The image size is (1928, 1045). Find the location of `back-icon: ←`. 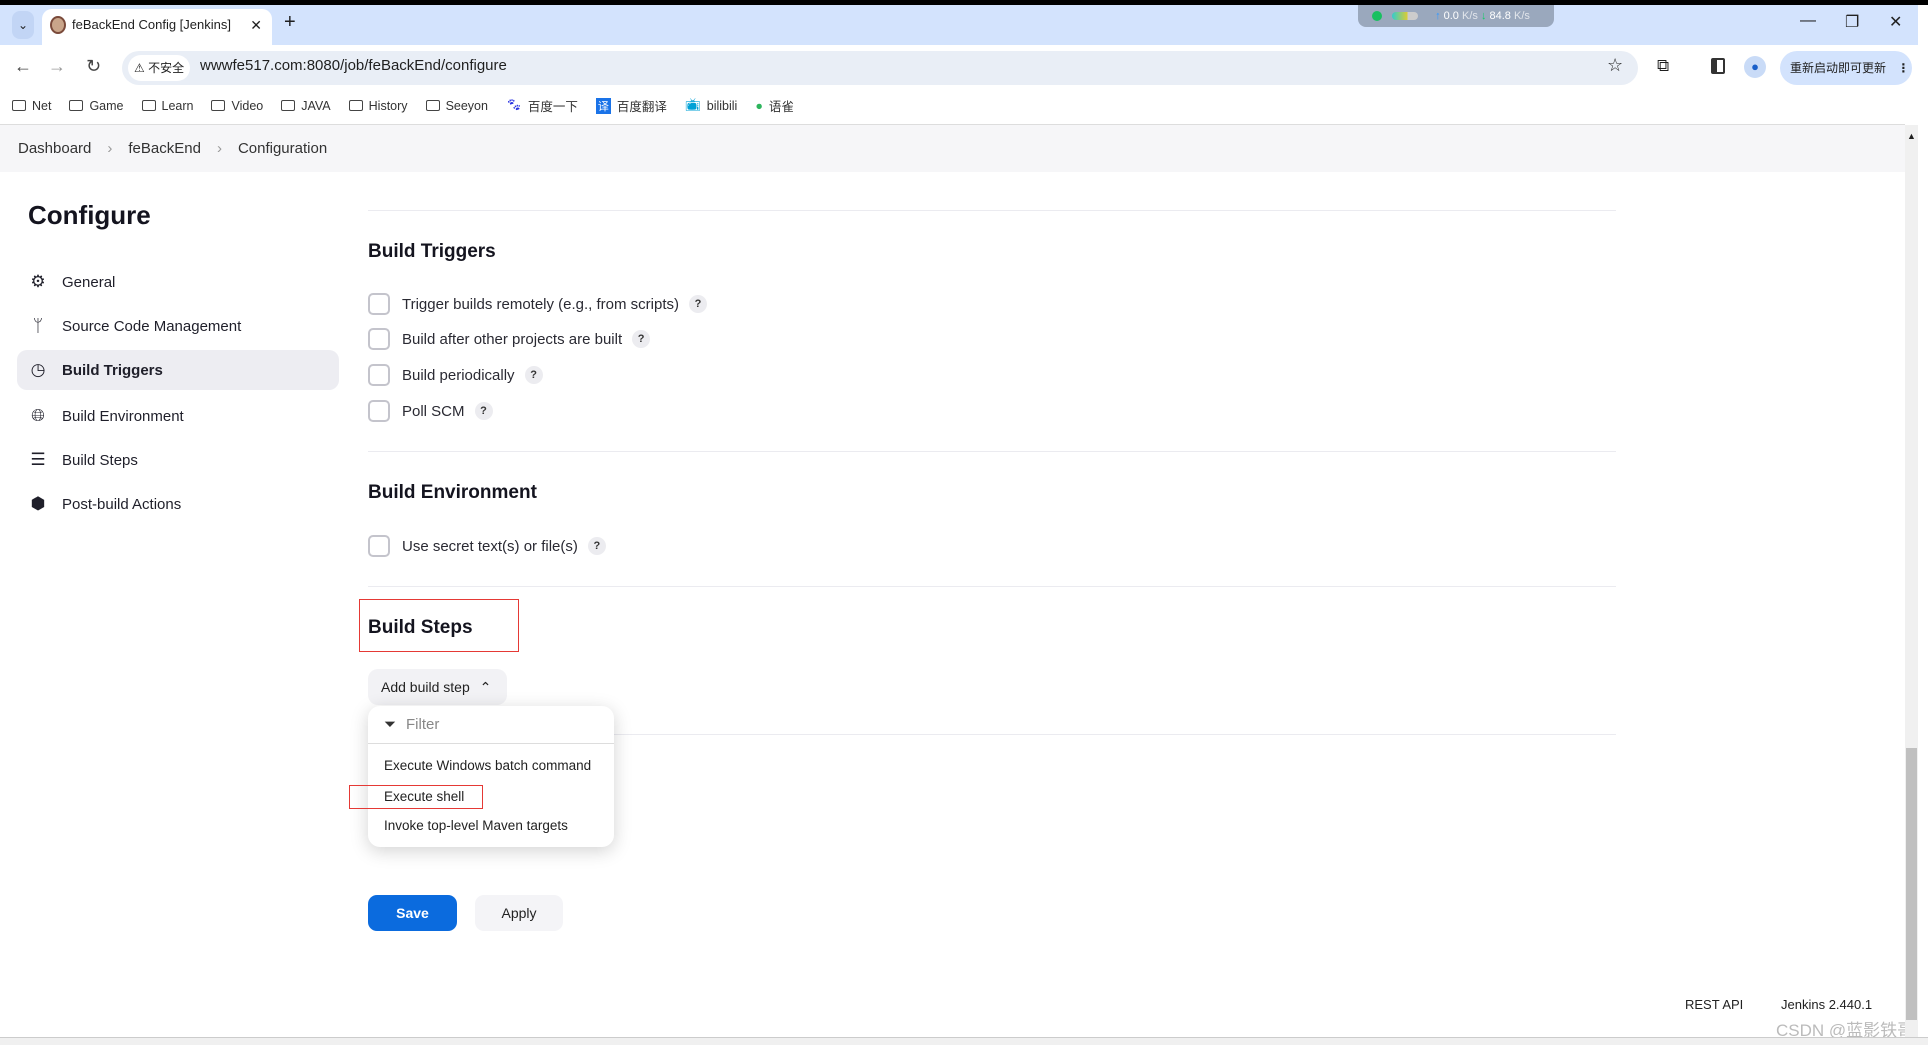

back-icon: ← is located at coordinates (23, 66).